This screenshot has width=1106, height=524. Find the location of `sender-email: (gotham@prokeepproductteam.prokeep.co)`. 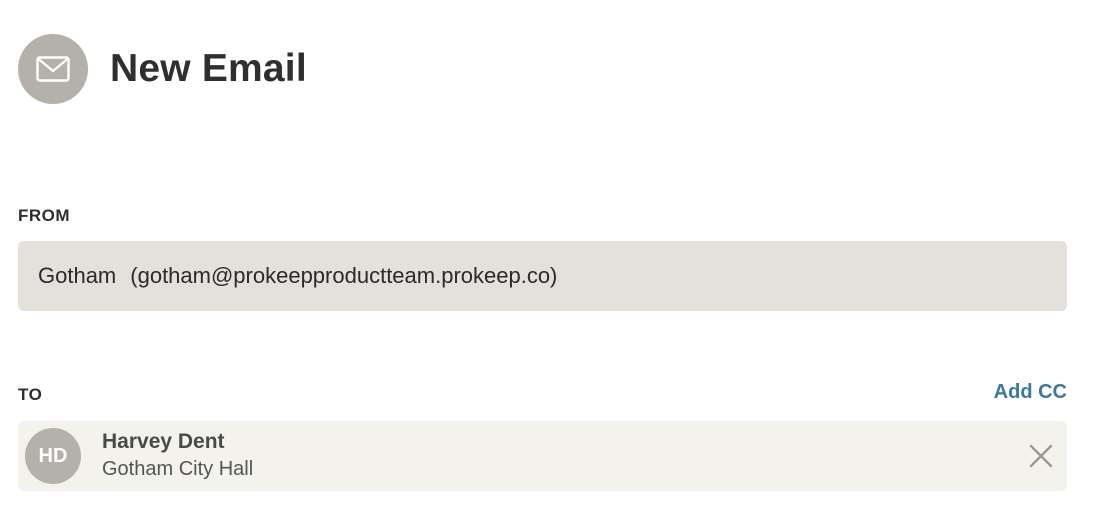

sender-email: (gotham@prokeepproductteam.prokeep.co) is located at coordinates (344, 275).